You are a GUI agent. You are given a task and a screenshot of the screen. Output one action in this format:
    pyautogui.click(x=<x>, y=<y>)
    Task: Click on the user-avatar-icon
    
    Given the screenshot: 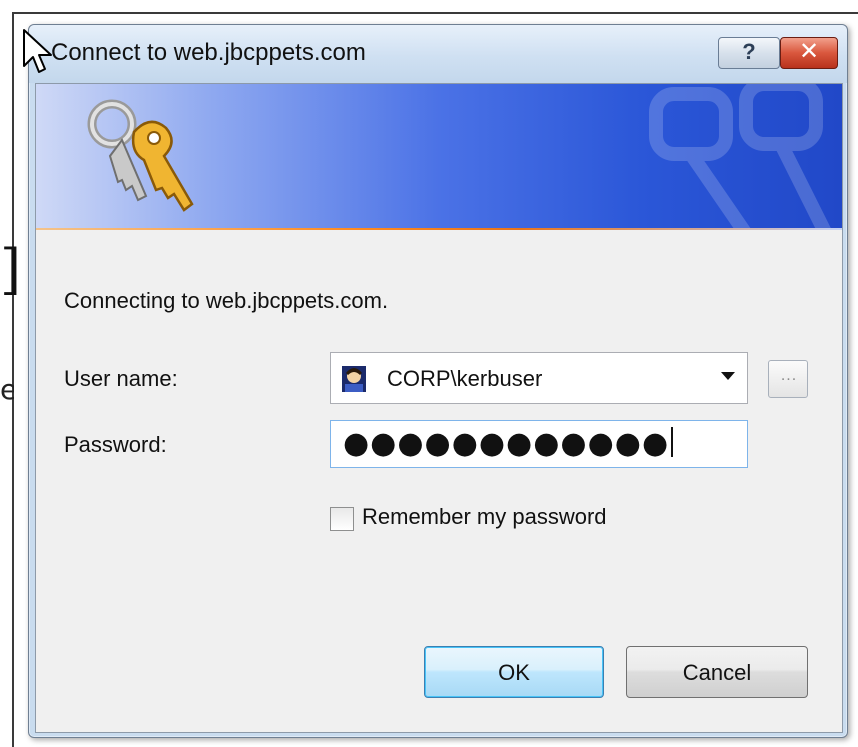 What is the action you would take?
    pyautogui.click(x=354, y=379)
    